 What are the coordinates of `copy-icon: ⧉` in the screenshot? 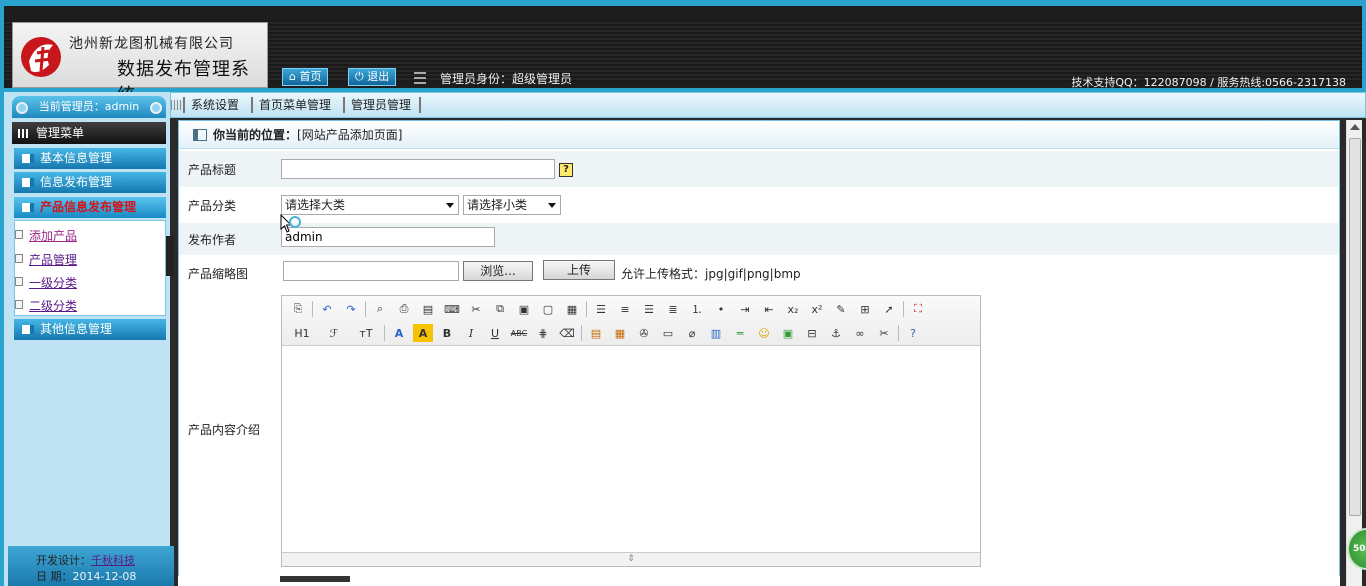 It's located at (500, 309).